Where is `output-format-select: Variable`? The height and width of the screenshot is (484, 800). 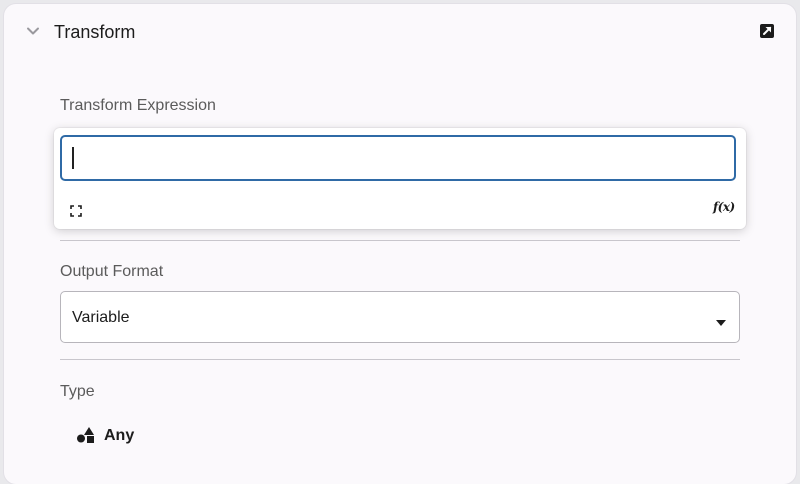 output-format-select: Variable is located at coordinates (400, 317).